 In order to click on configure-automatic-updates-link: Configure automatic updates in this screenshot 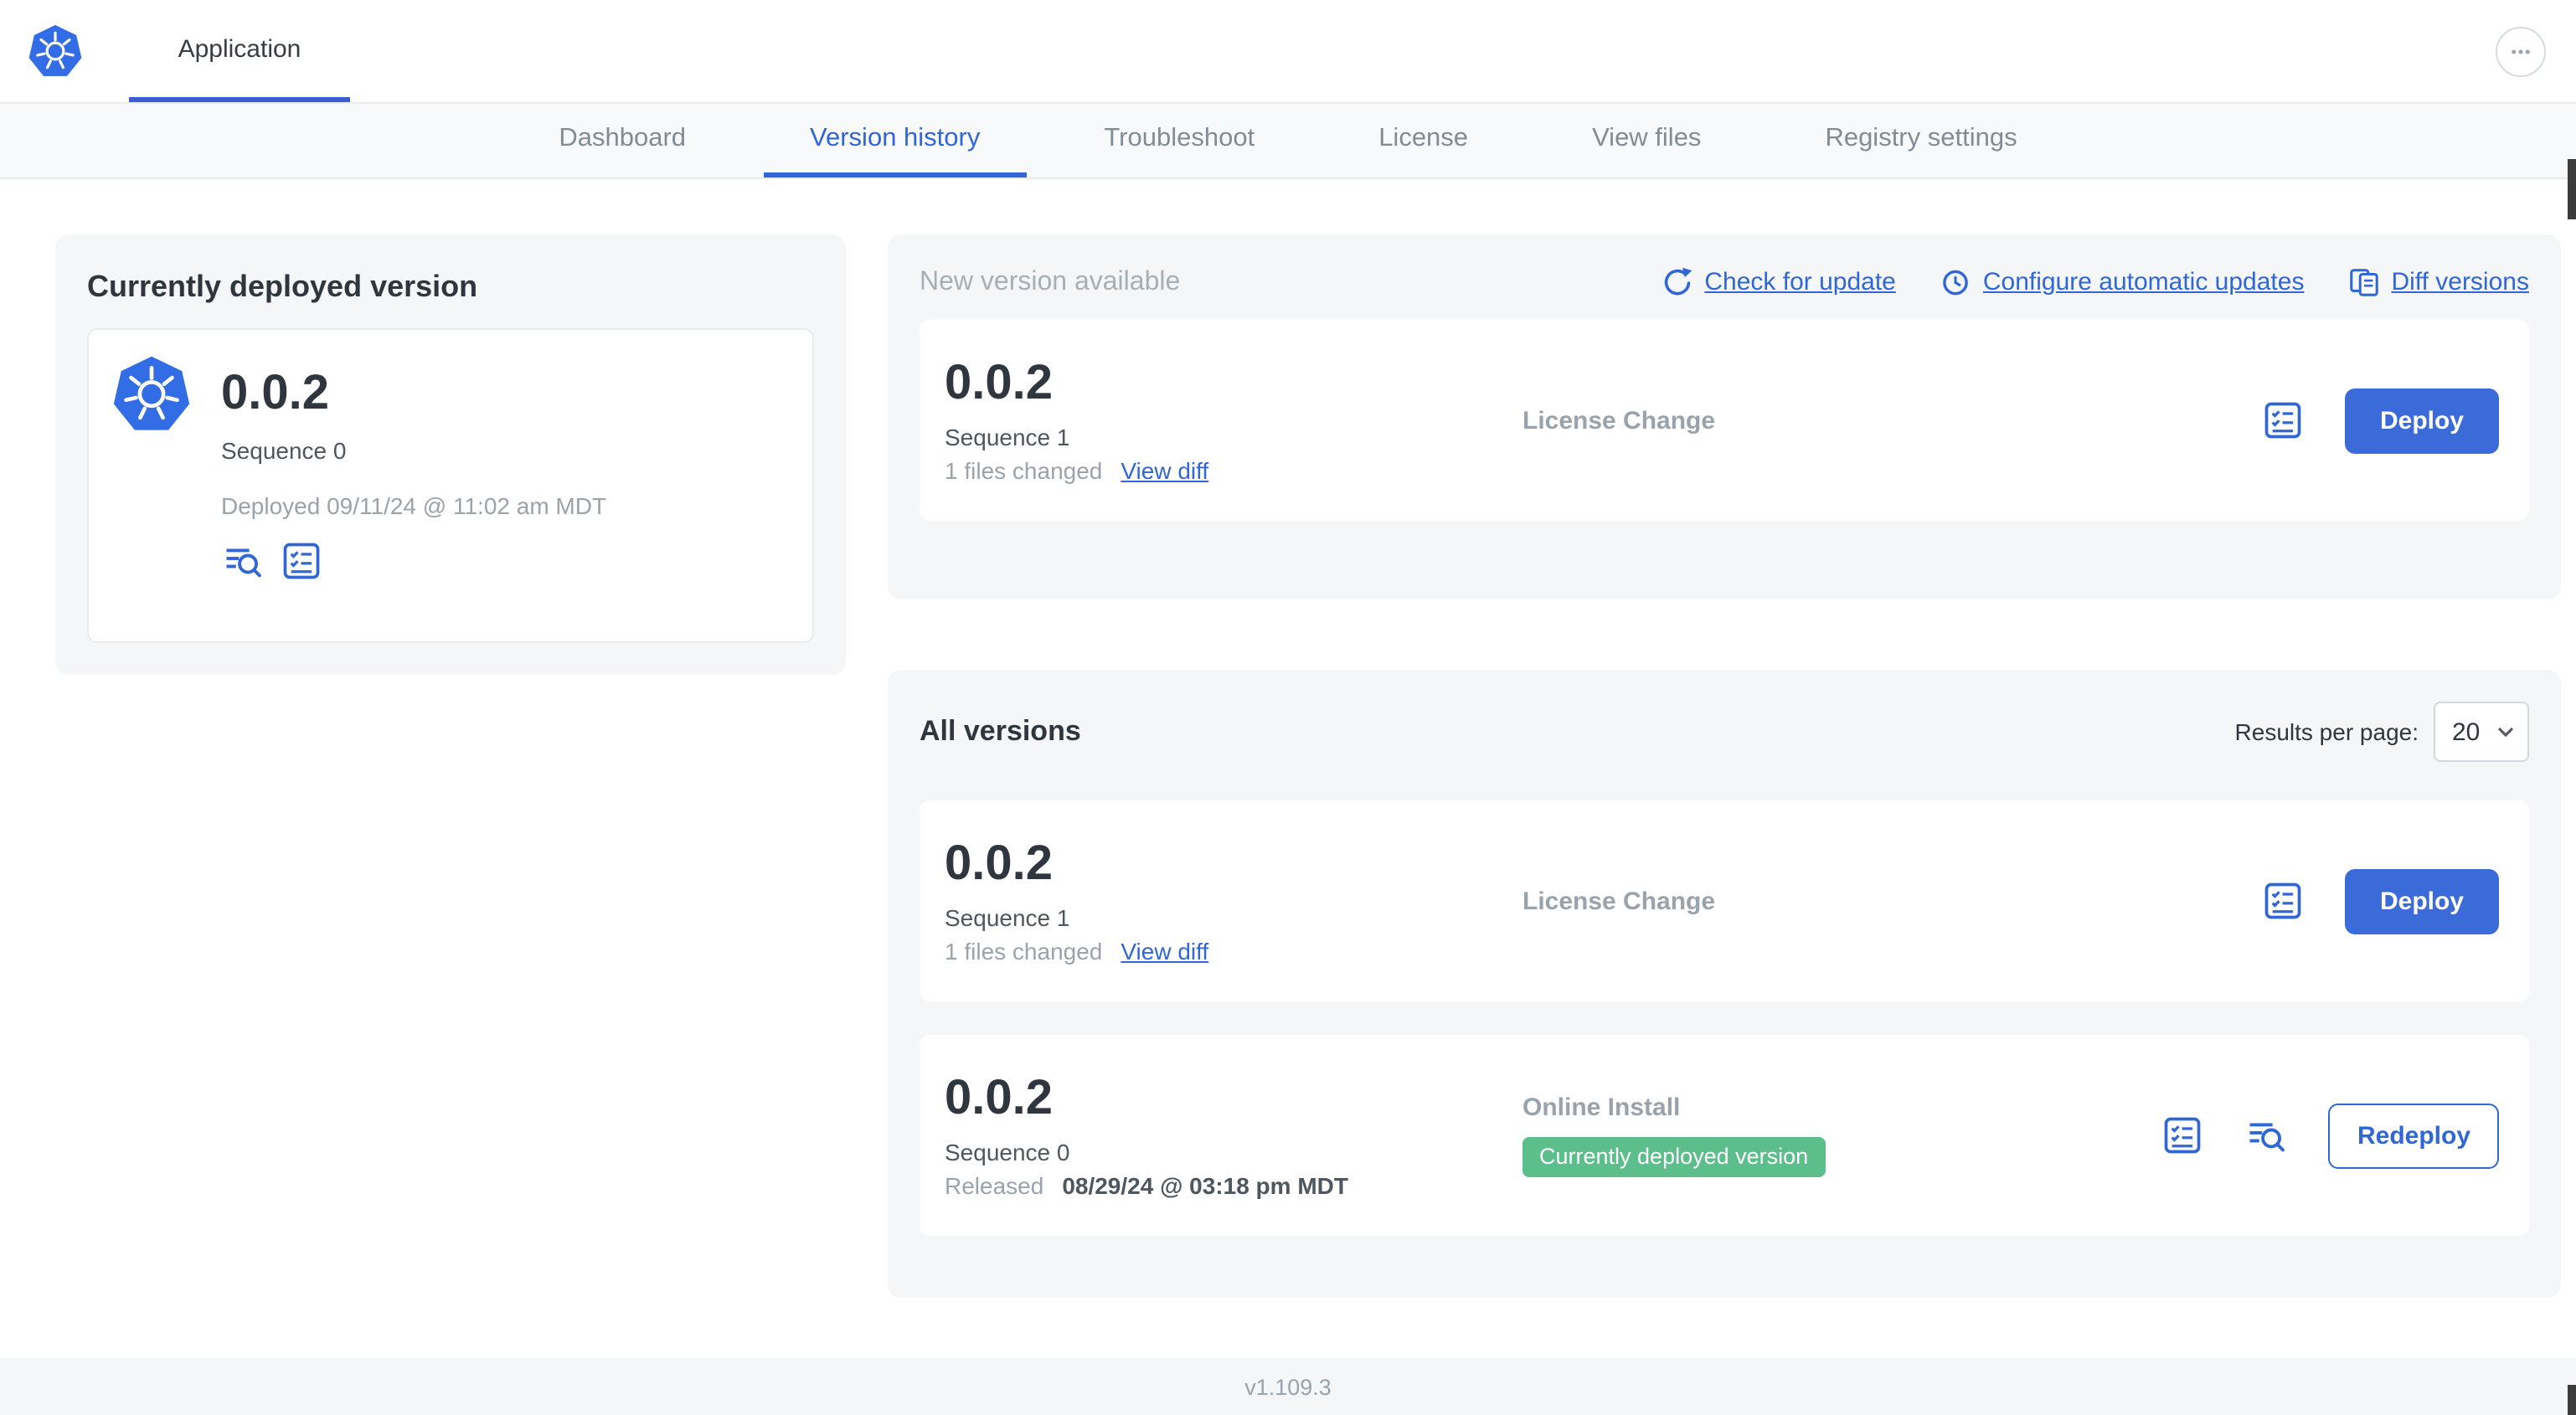, I will do `click(2122, 282)`.